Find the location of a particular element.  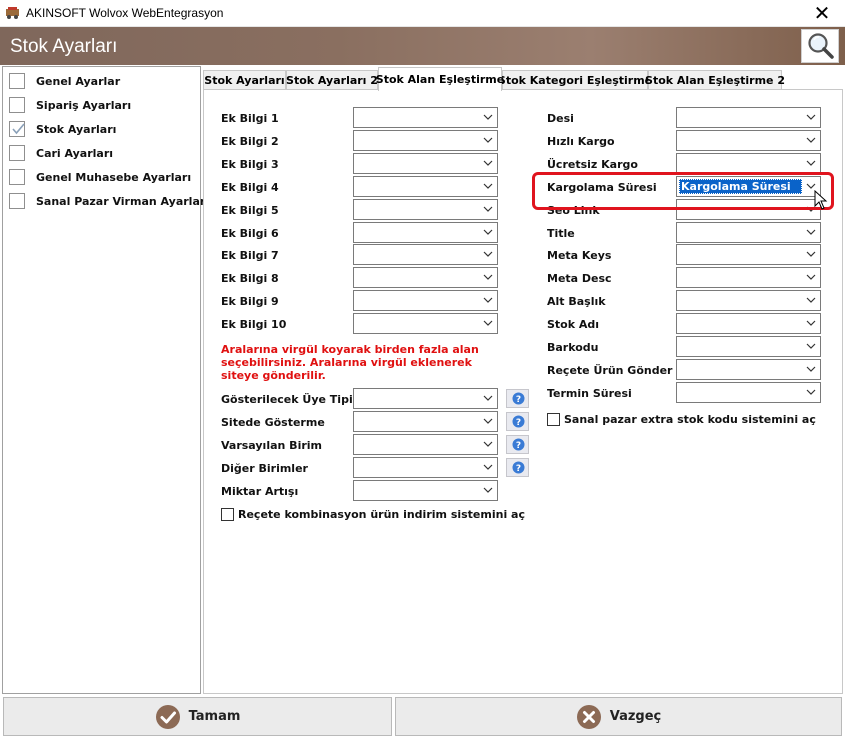

sidebar-item-label: Genel Ayarlar is located at coordinates (78, 81).